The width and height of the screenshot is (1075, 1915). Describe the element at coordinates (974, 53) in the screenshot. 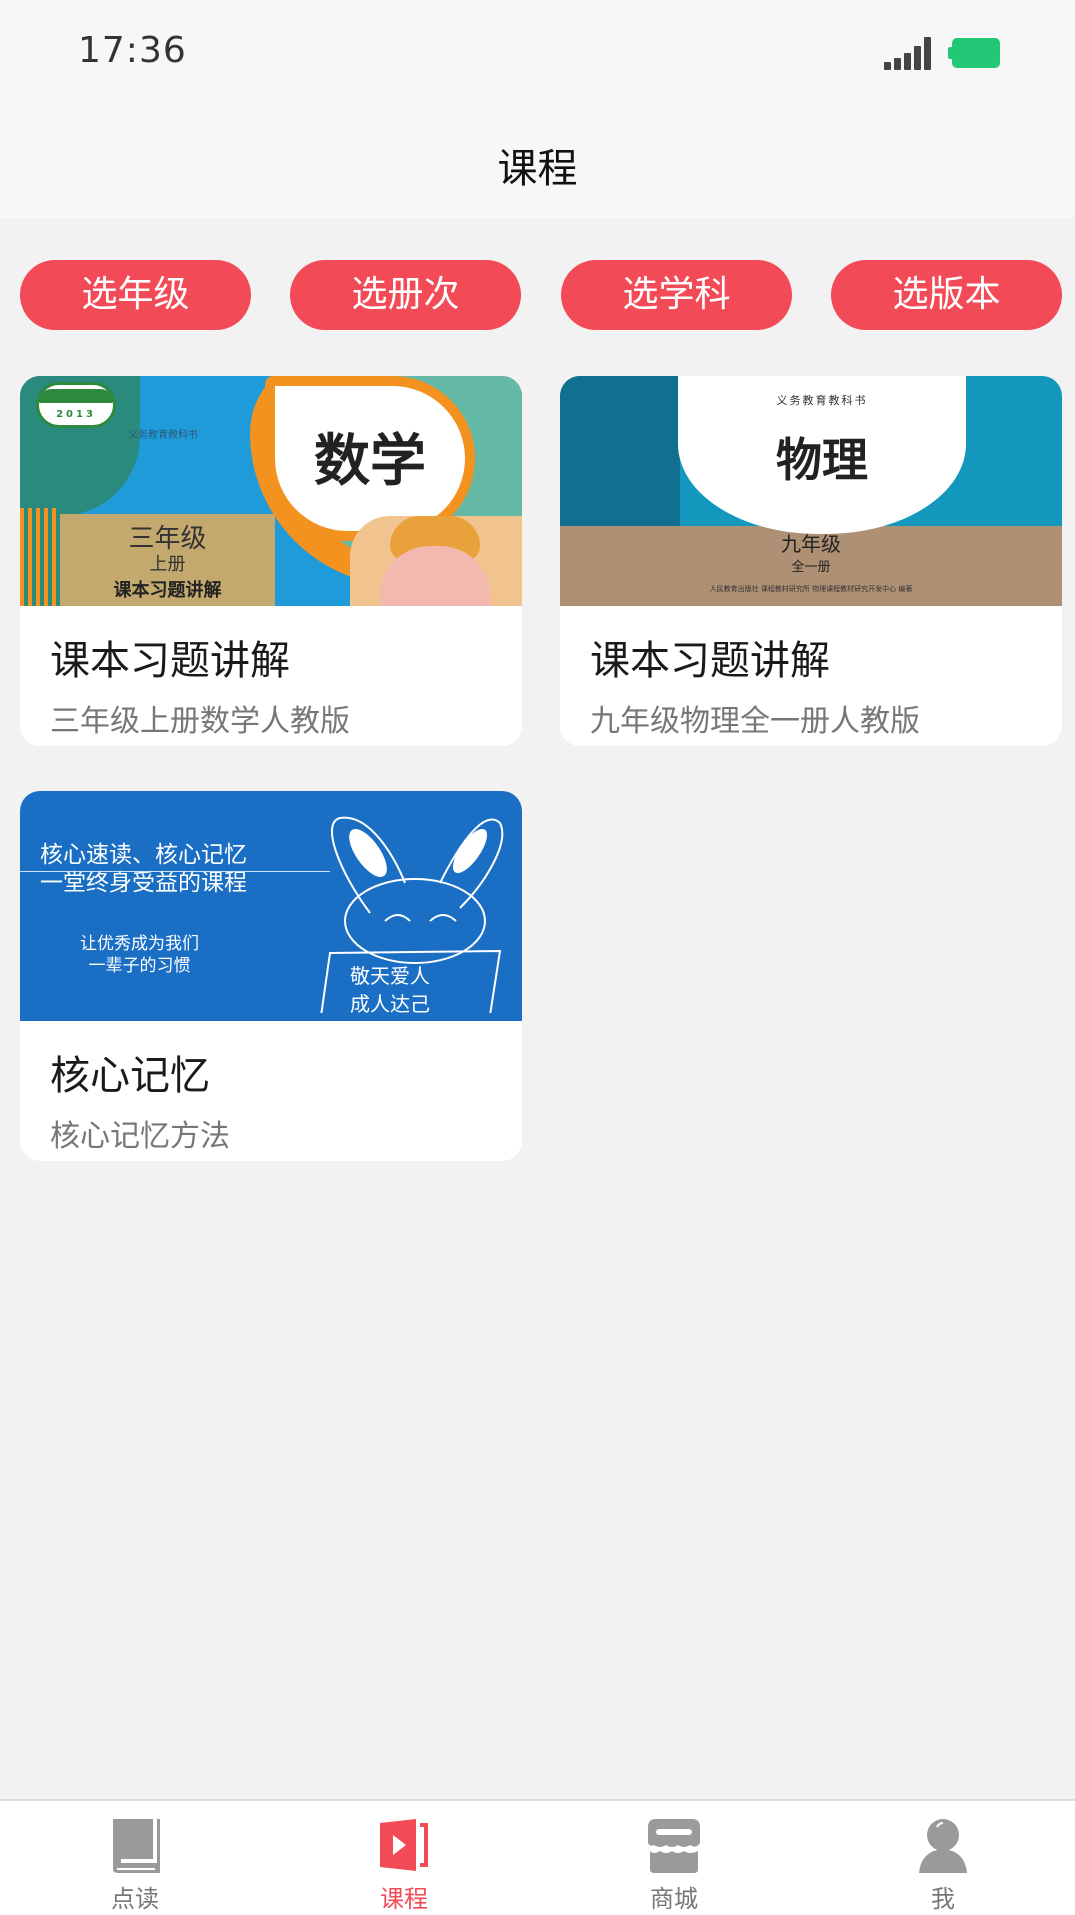

I see `battery-icon` at that location.